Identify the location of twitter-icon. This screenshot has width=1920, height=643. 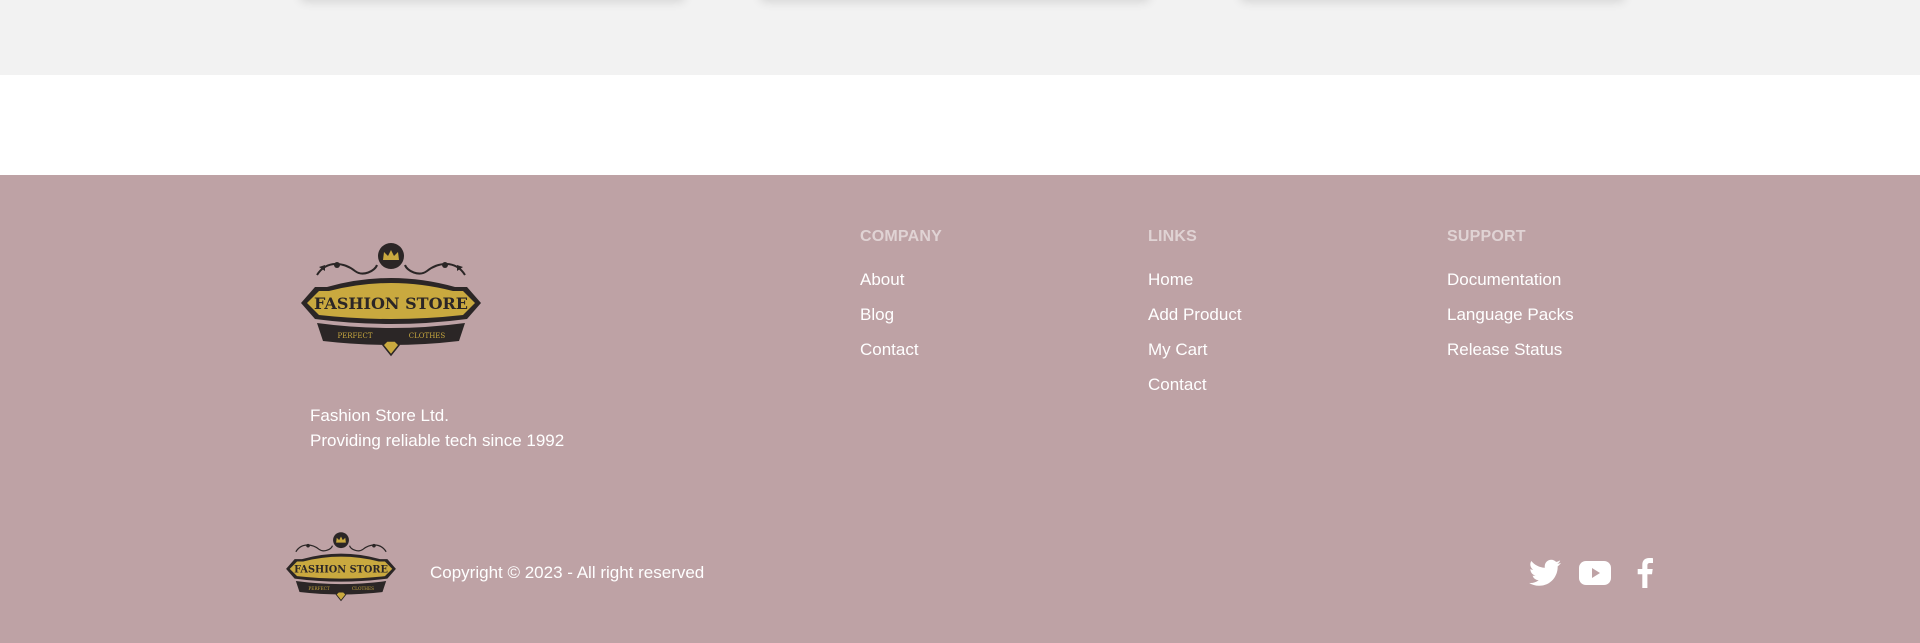
(1545, 573).